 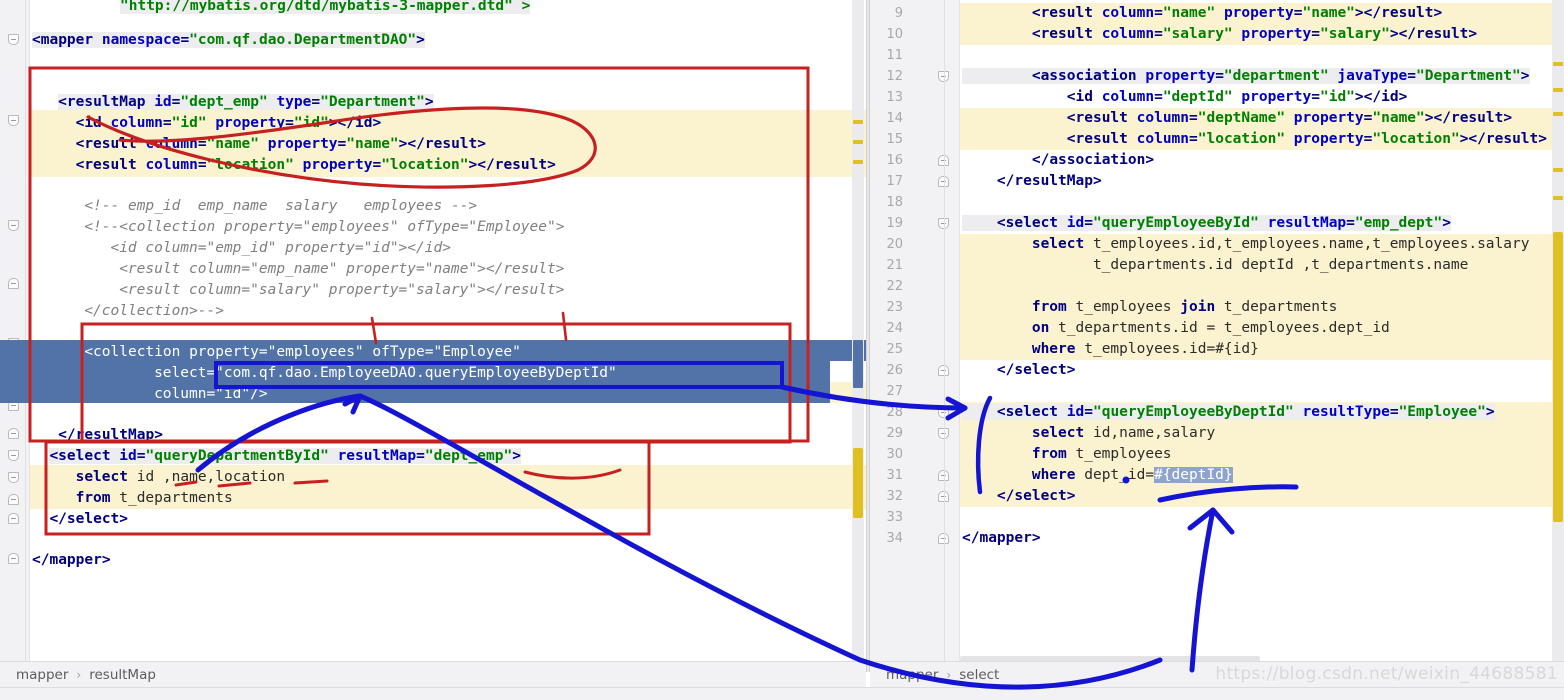 I want to click on line-number: 23, so click(x=894, y=307).